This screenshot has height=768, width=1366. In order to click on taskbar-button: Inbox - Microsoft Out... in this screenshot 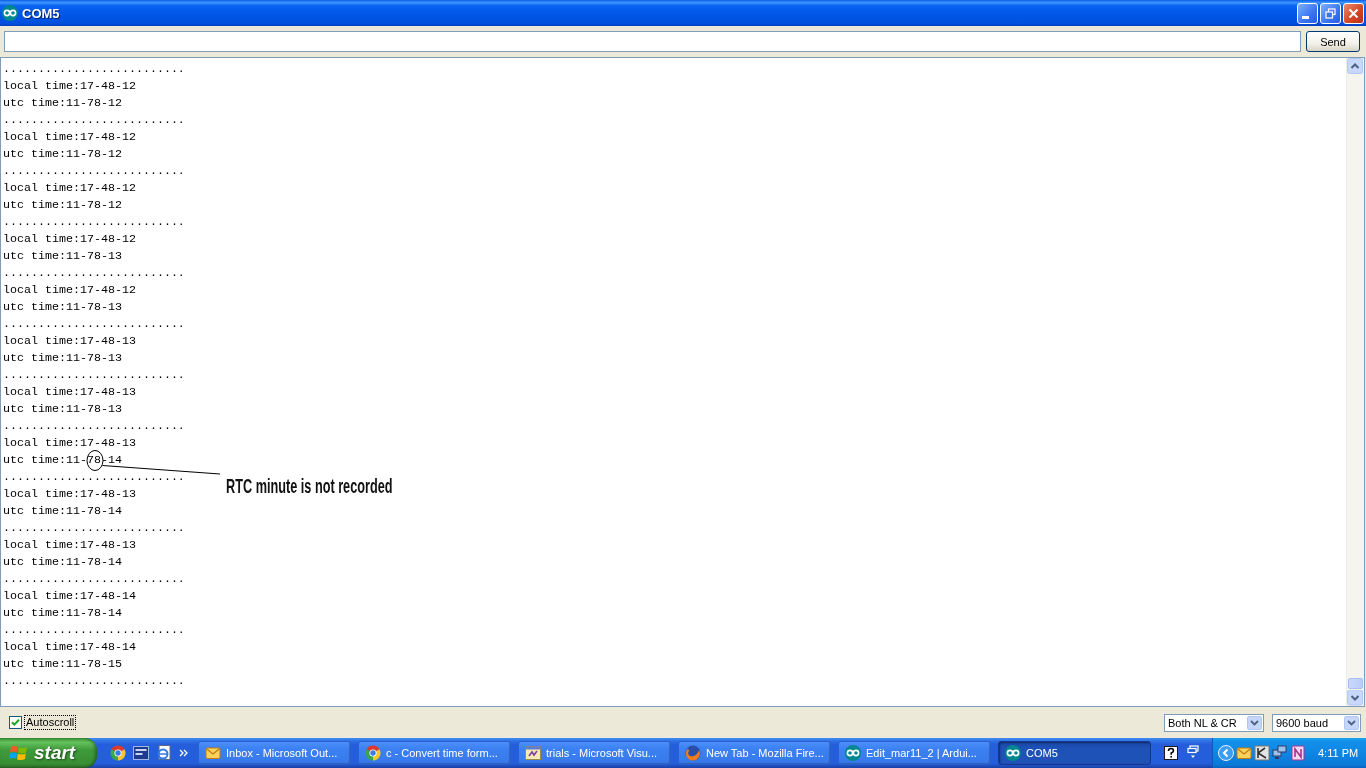, I will do `click(274, 753)`.